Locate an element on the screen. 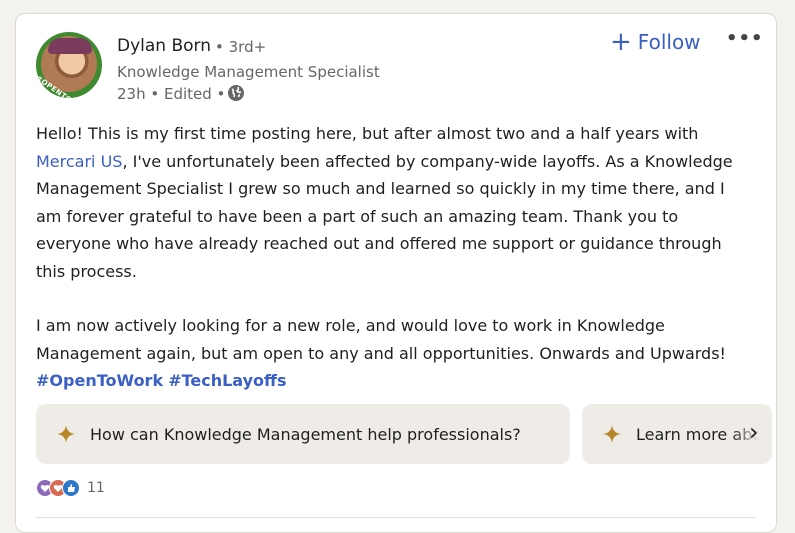 Image resolution: width=795 pixels, height=533 pixels. reaction-count: 11 is located at coordinates (96, 488).